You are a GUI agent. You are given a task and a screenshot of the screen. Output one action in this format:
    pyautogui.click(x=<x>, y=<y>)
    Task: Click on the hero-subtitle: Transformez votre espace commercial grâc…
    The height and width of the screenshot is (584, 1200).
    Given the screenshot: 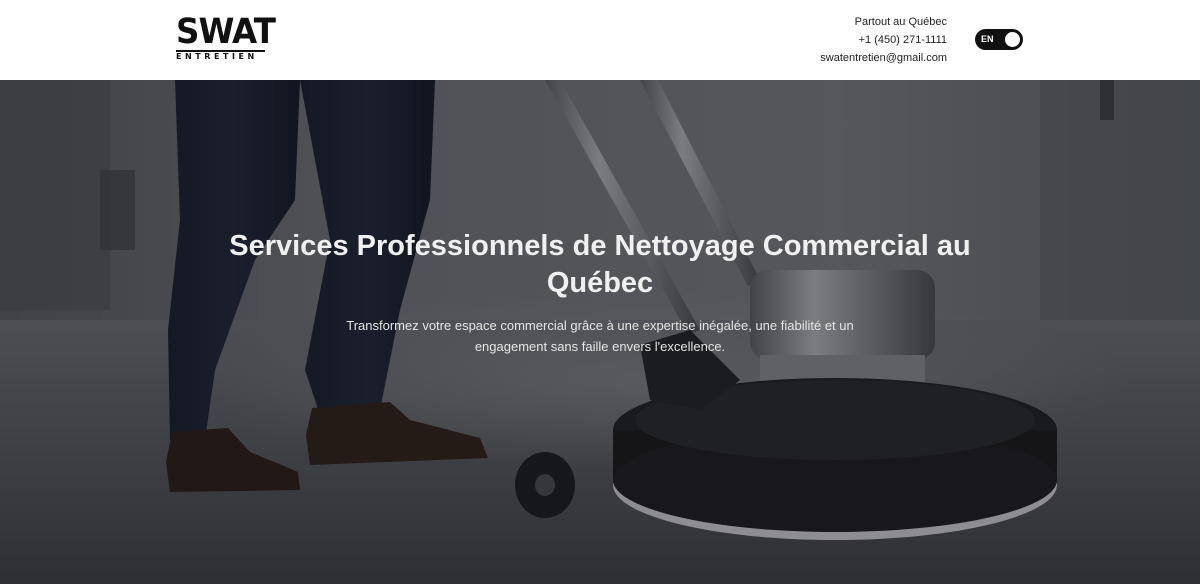 What is the action you would take?
    pyautogui.click(x=600, y=336)
    